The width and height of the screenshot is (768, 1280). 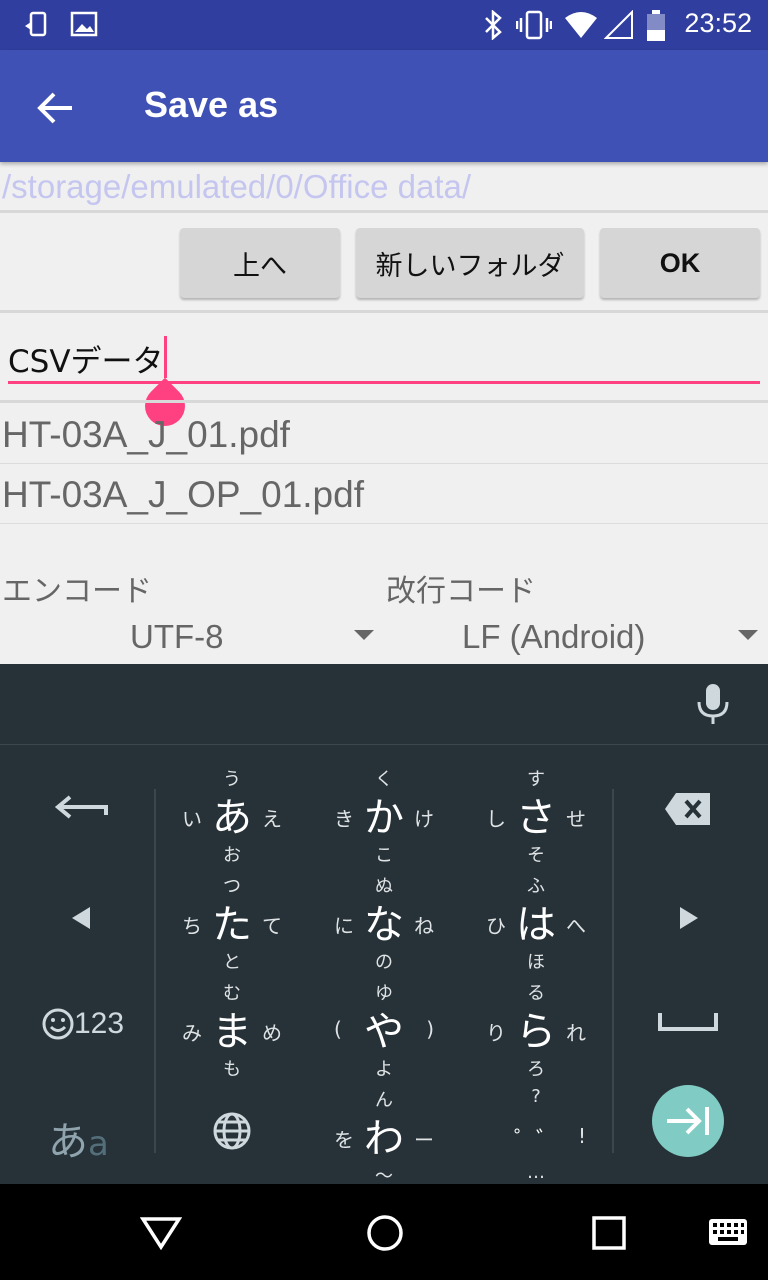 What do you see at coordinates (232, 1069) in the screenshot?
I see `key-bottom-label: も` at bounding box center [232, 1069].